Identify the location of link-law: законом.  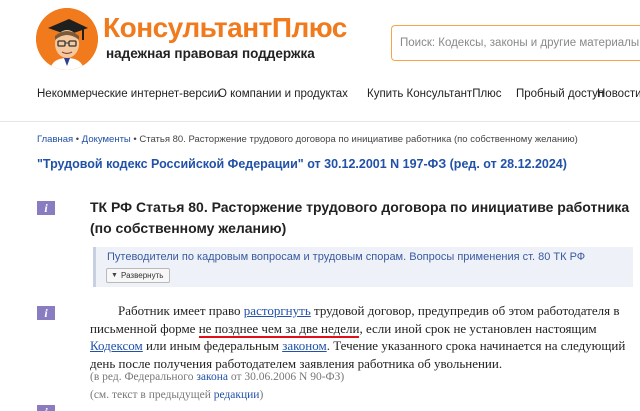
(304, 345).